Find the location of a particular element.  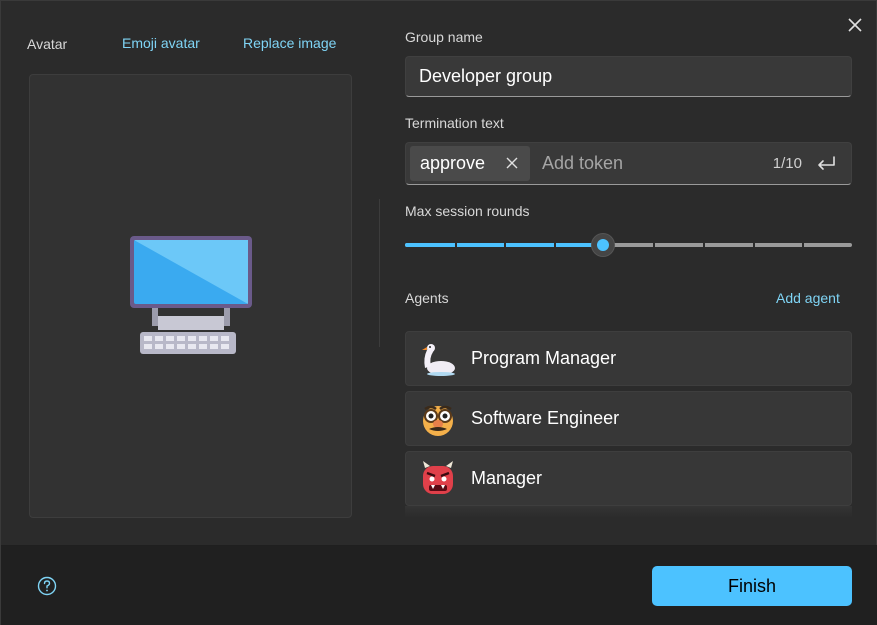

slider-thumb is located at coordinates (603, 245).